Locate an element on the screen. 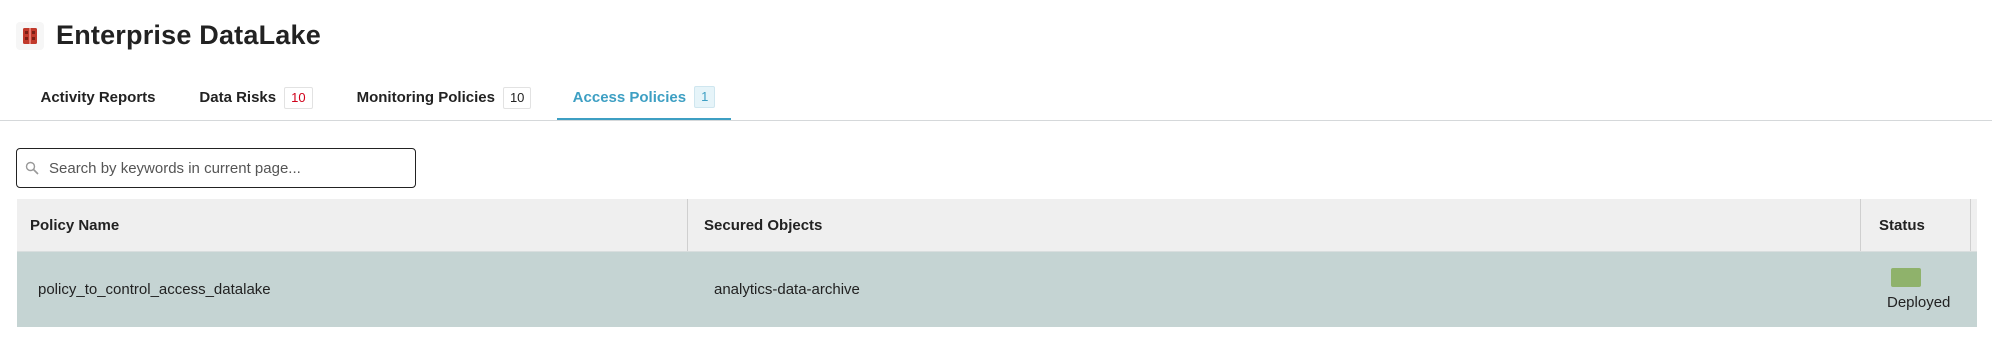 The height and width of the screenshot is (351, 1992). table-header-row: Policy Name Secured Objects Status is located at coordinates (997, 225).